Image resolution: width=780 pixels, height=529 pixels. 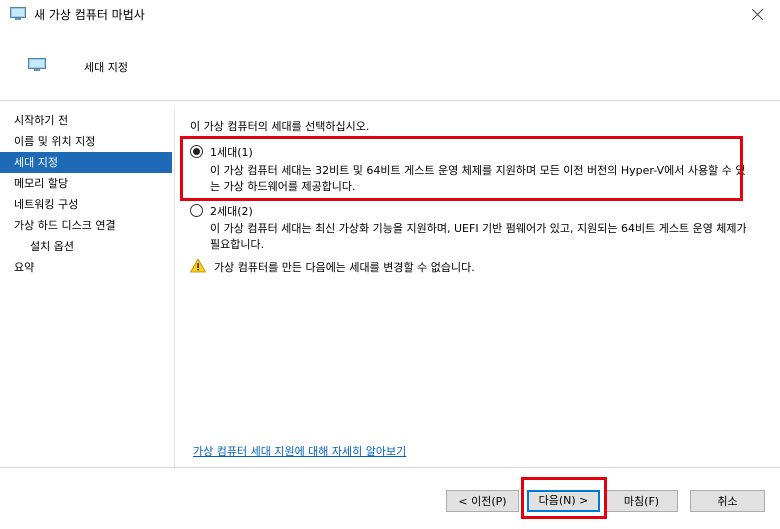 What do you see at coordinates (86, 141) in the screenshot?
I see `step-name-location: 이름 및 위치 지정` at bounding box center [86, 141].